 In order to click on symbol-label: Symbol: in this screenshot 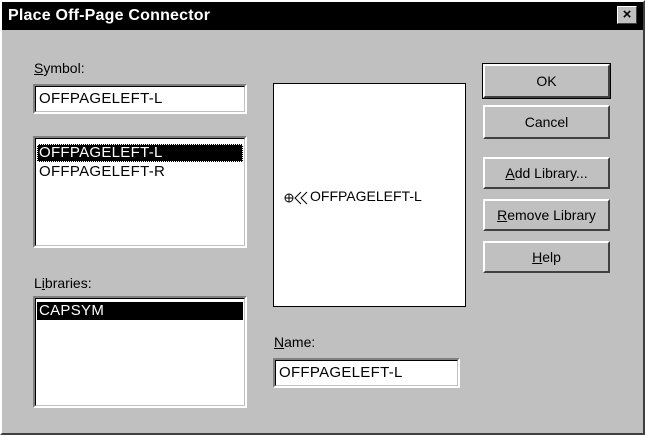, I will do `click(59, 68)`.